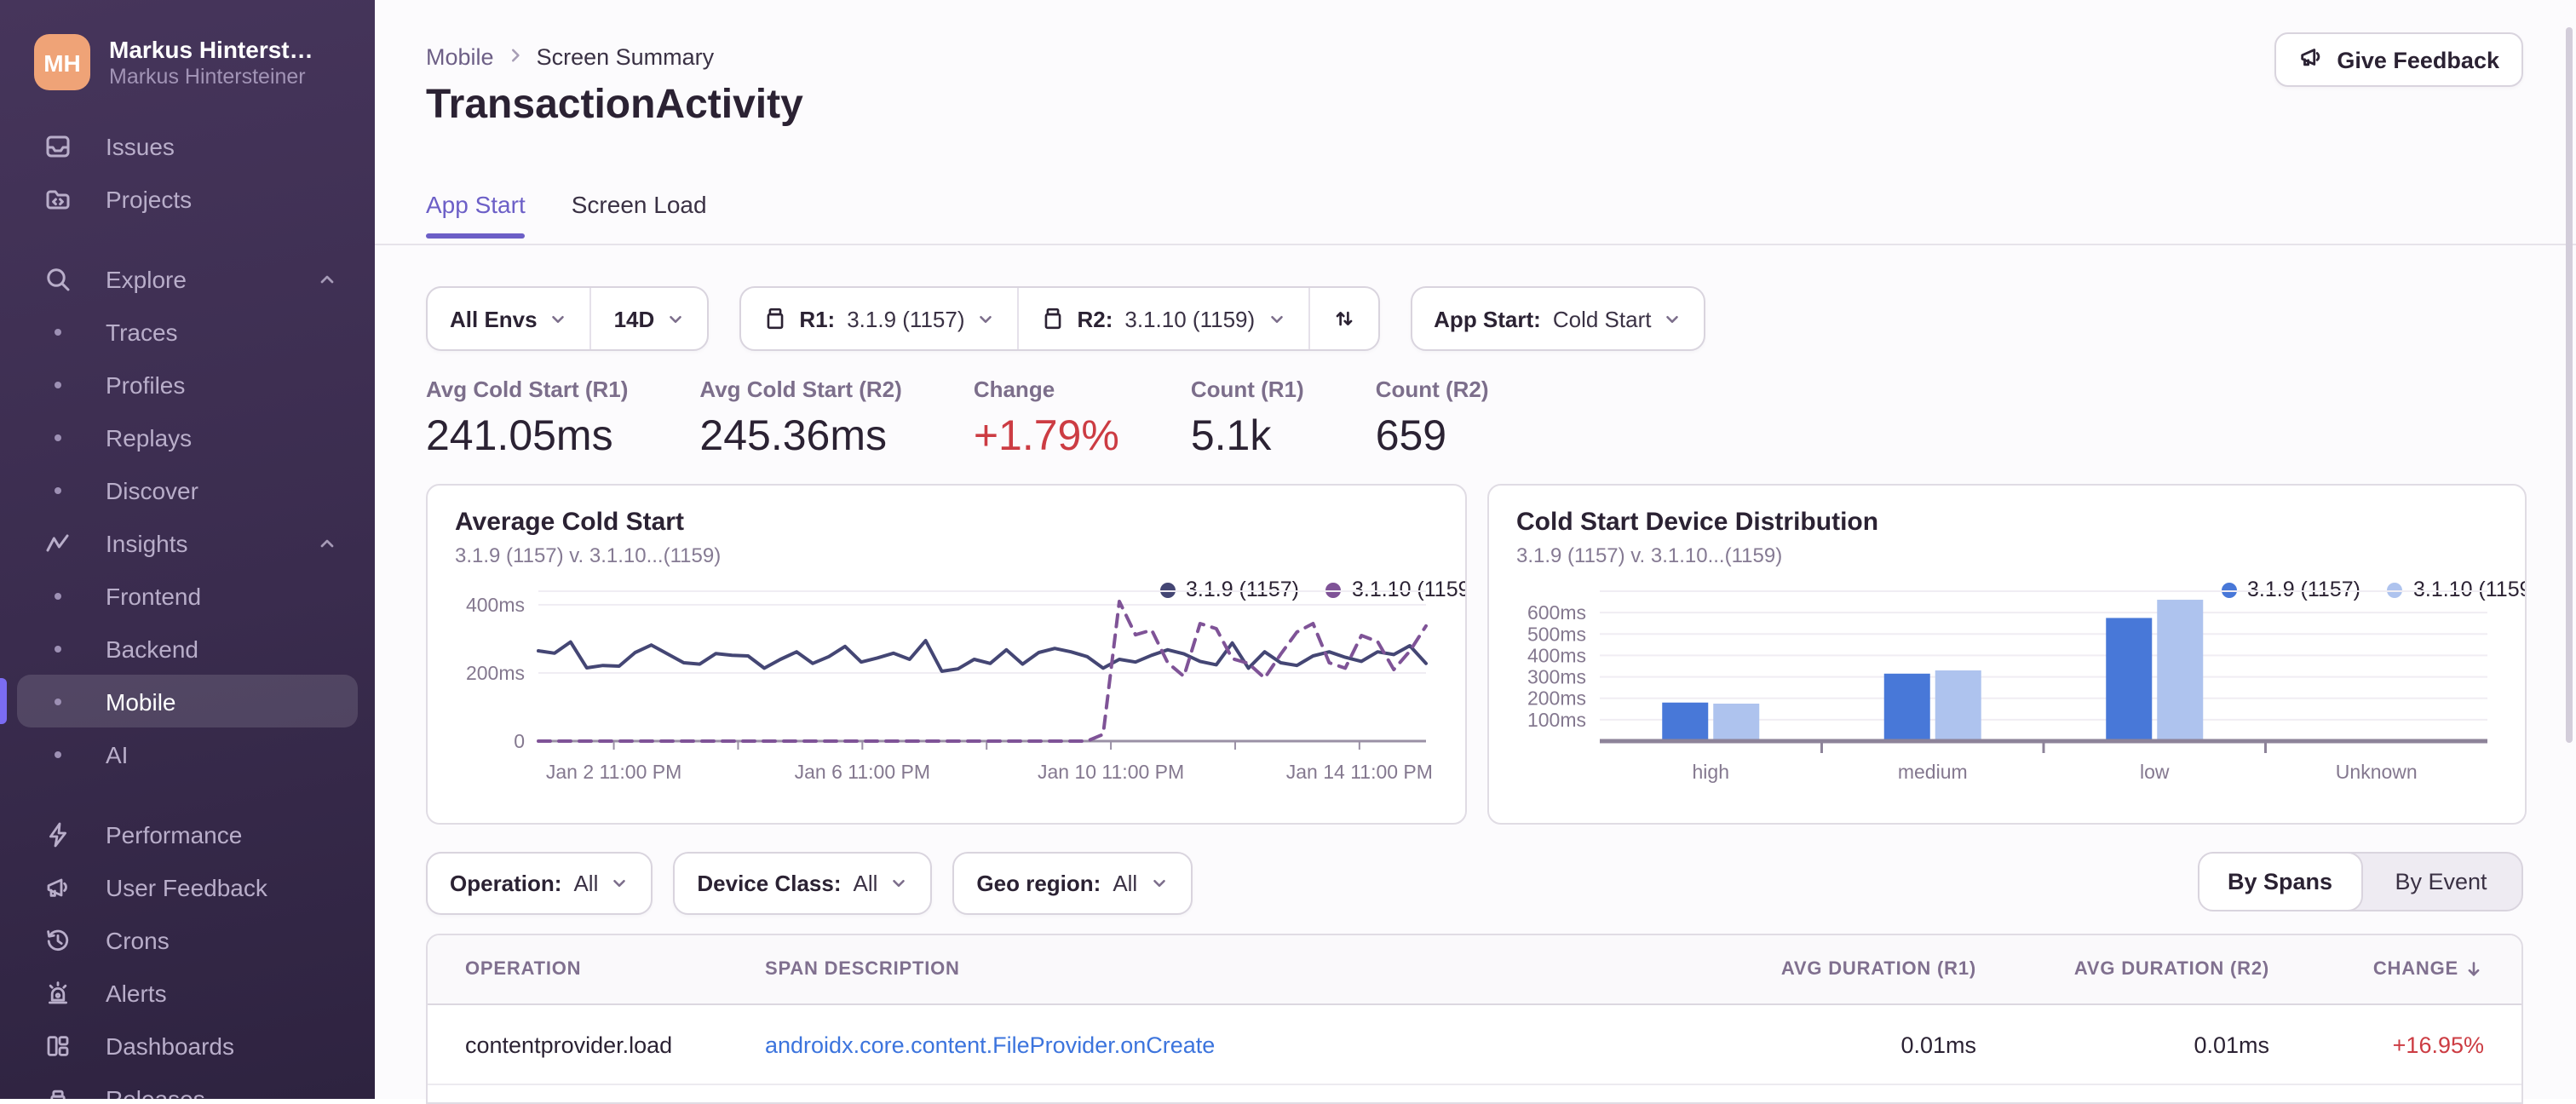 The height and width of the screenshot is (1104, 2576). Describe the element at coordinates (140, 145) in the screenshot. I see `sidebar-item-label: Issues` at that location.